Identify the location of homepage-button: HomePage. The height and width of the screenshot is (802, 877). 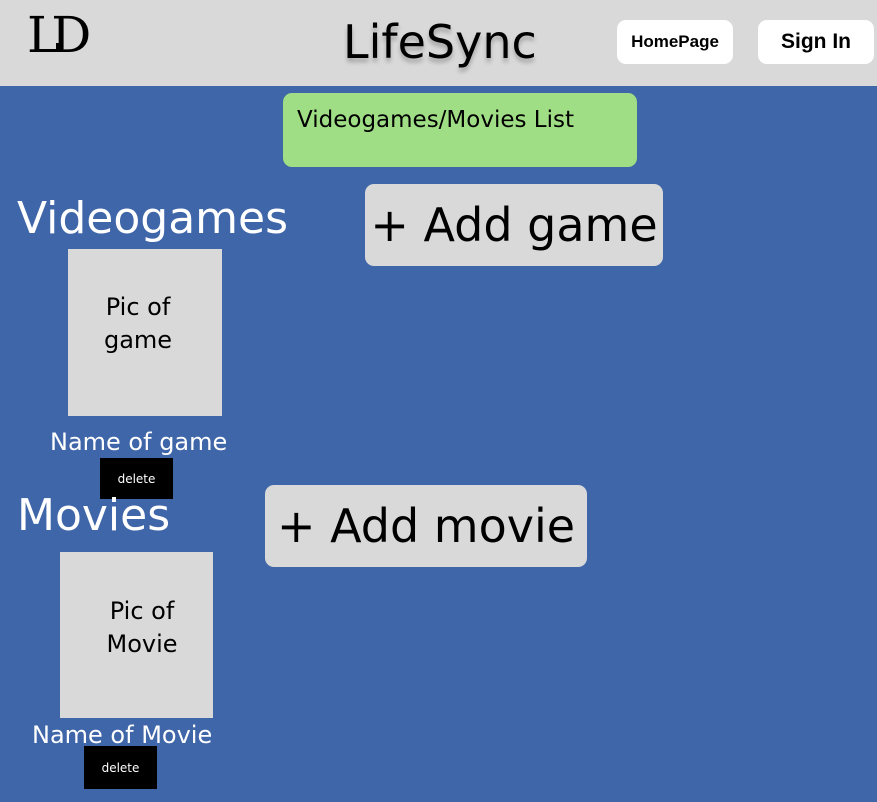
(675, 42).